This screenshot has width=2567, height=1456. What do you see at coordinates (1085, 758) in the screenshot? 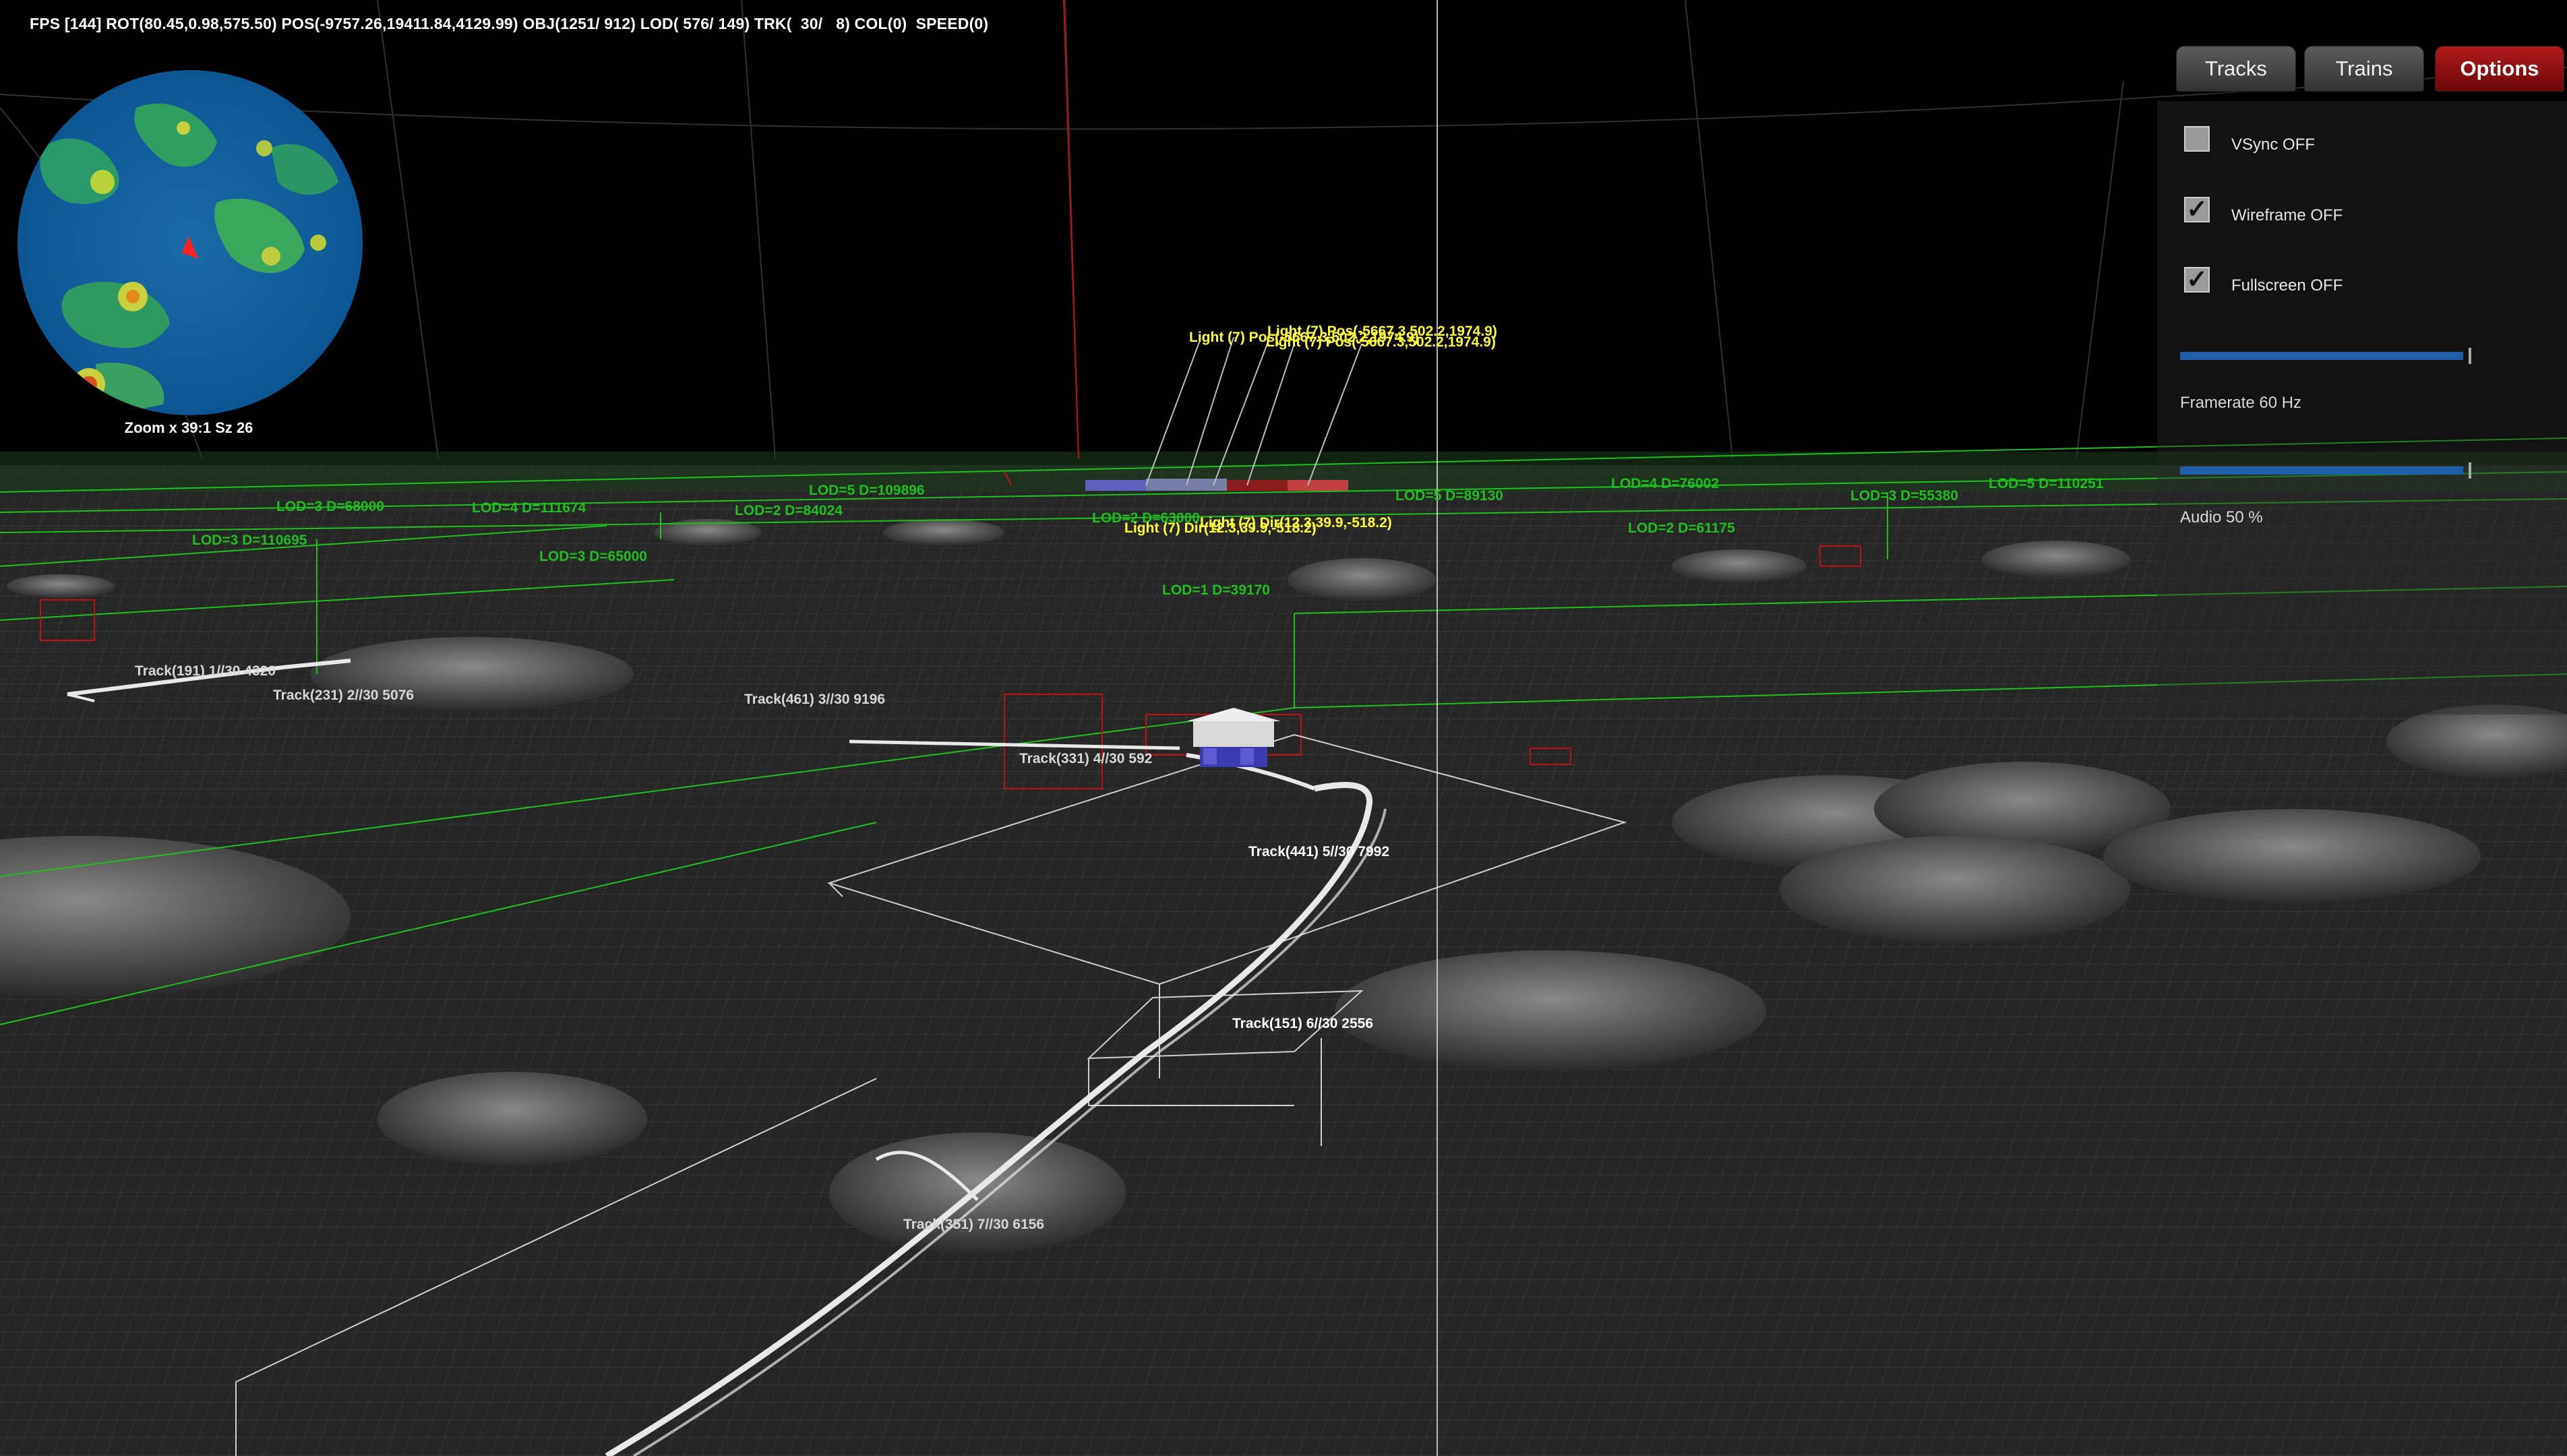
I see `track-label: Track(331) 4//30 592` at bounding box center [1085, 758].